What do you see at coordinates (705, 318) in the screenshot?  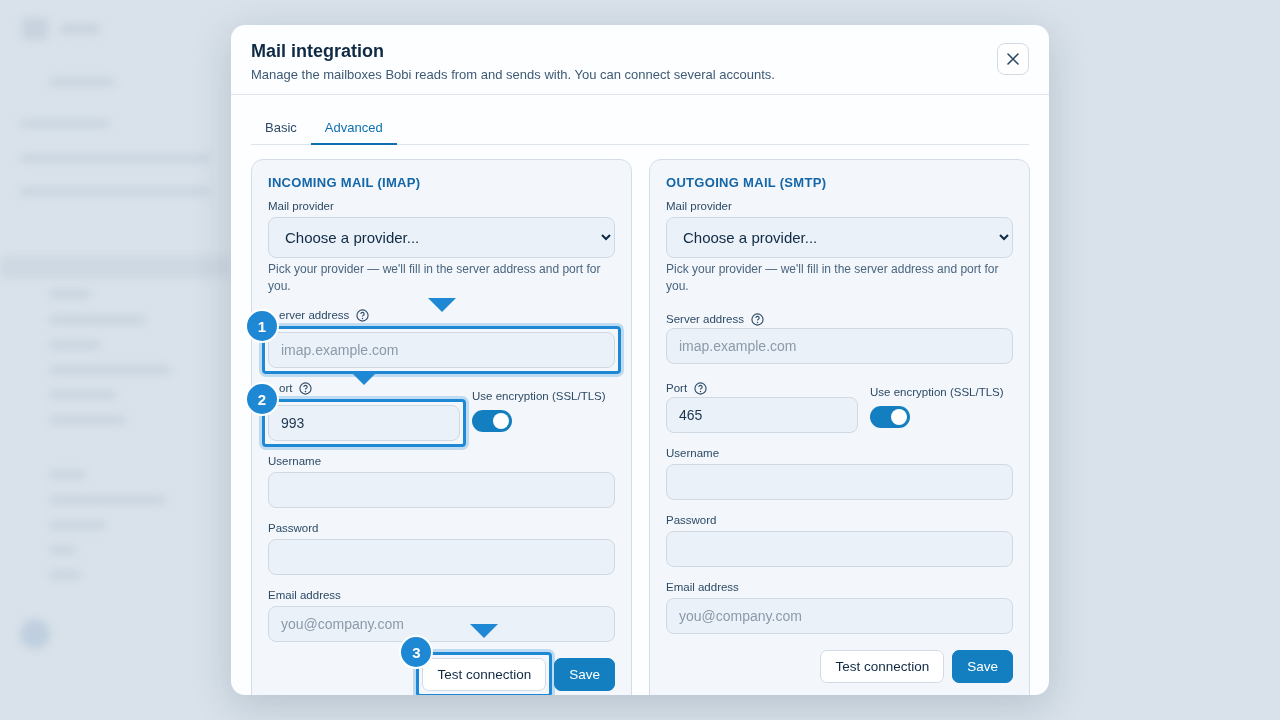 I see `field-label: Server address` at bounding box center [705, 318].